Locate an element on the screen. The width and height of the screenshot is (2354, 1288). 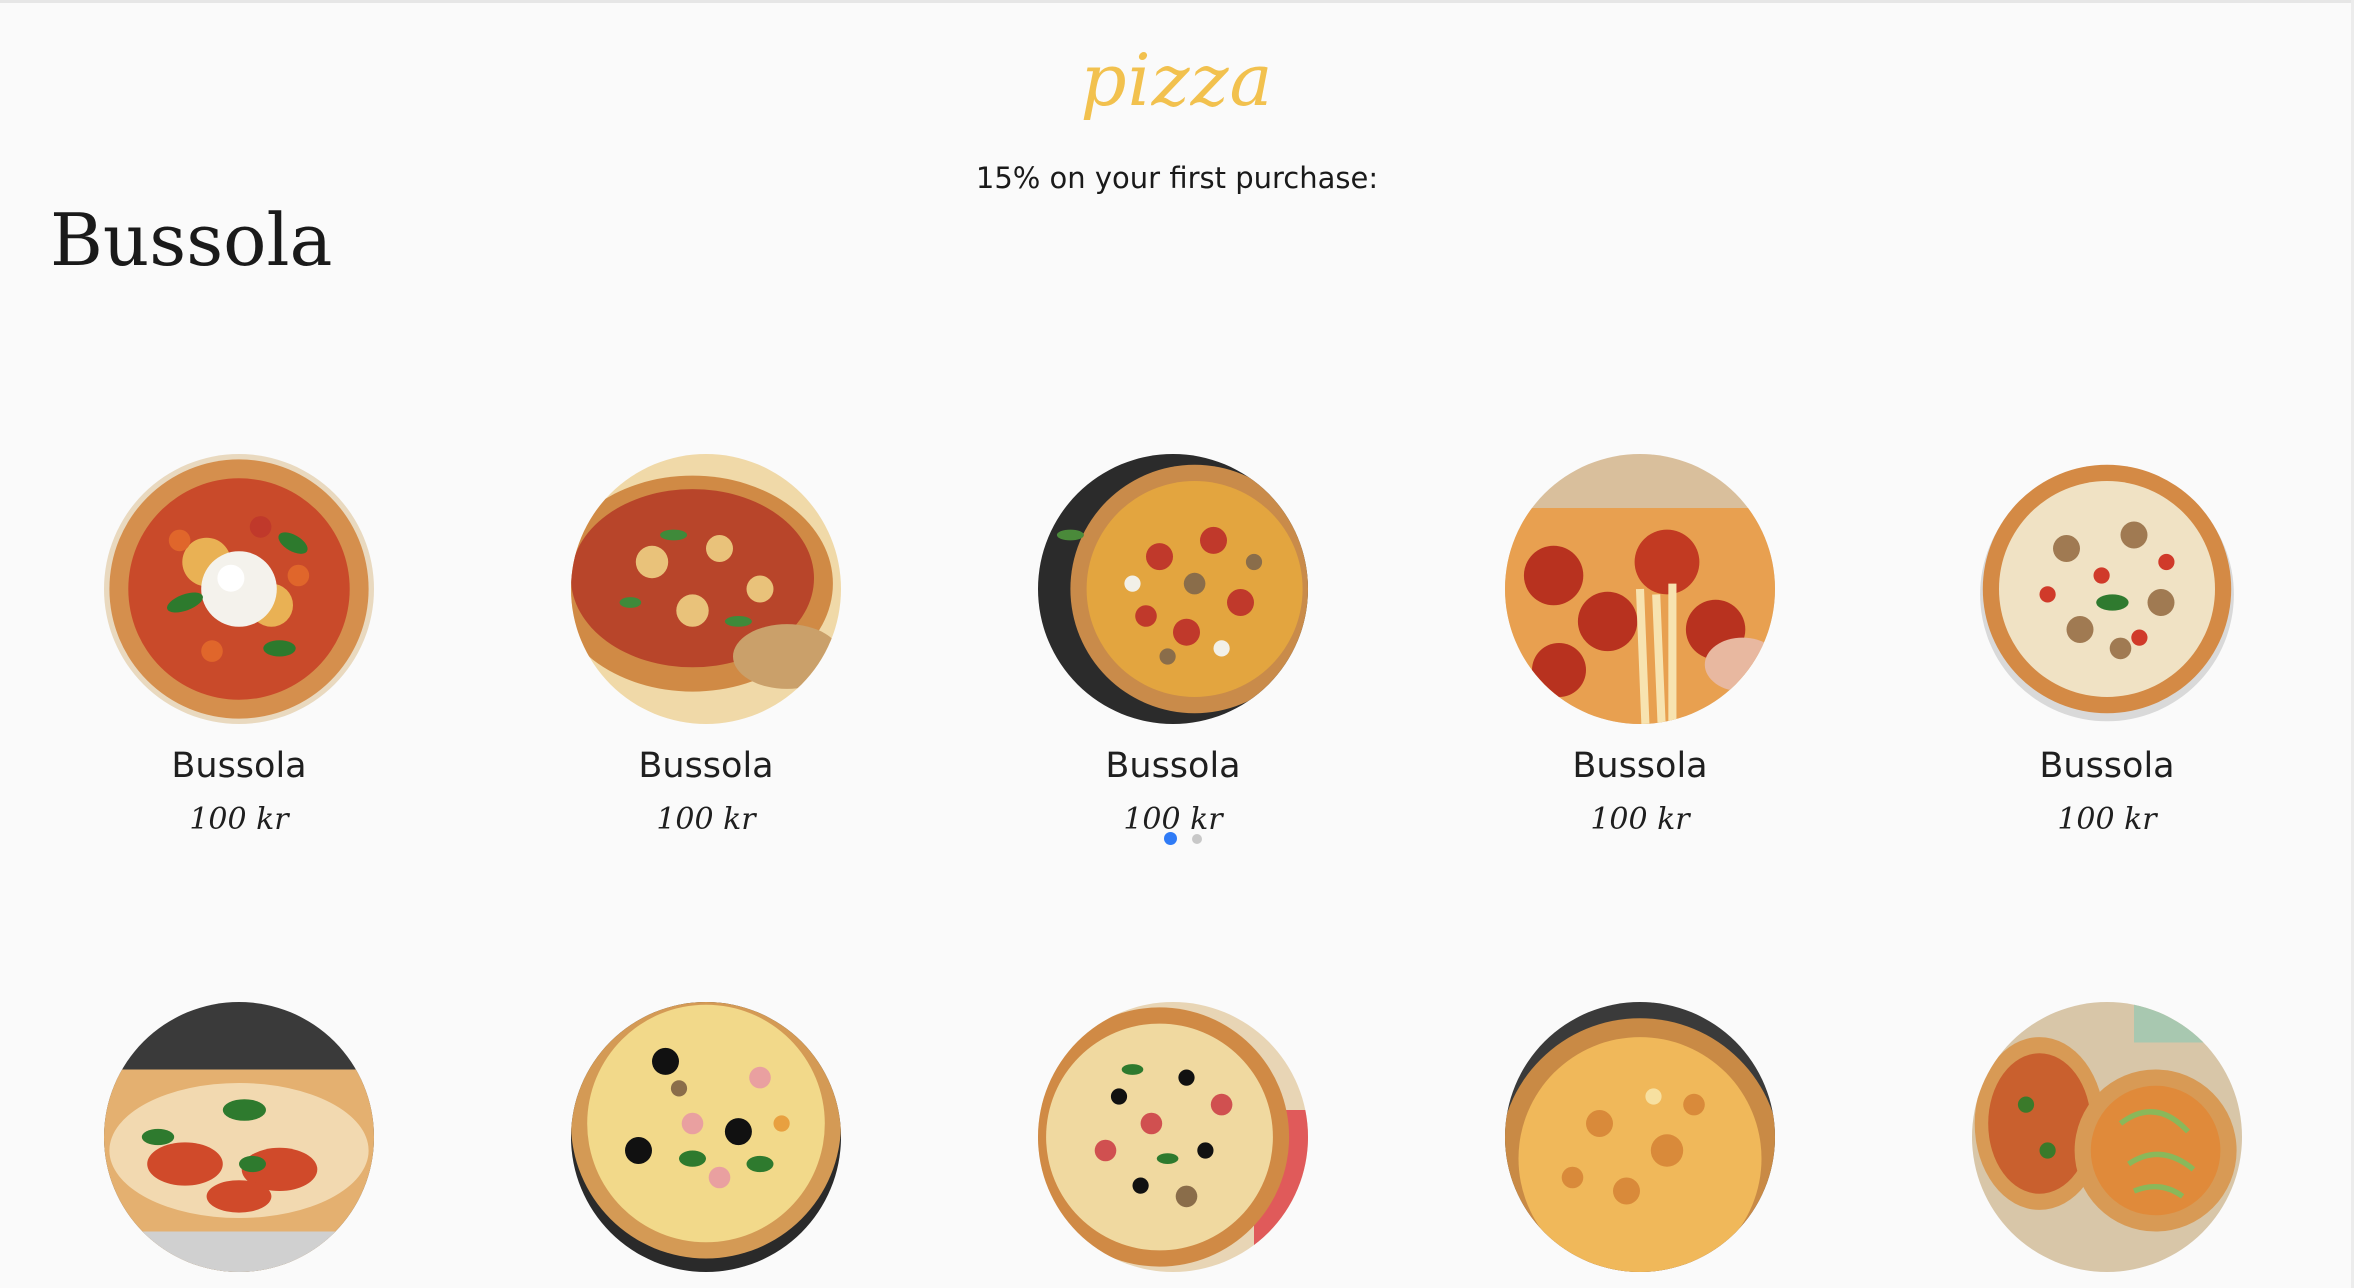
page-title: Bussola is located at coordinates (191, 240).